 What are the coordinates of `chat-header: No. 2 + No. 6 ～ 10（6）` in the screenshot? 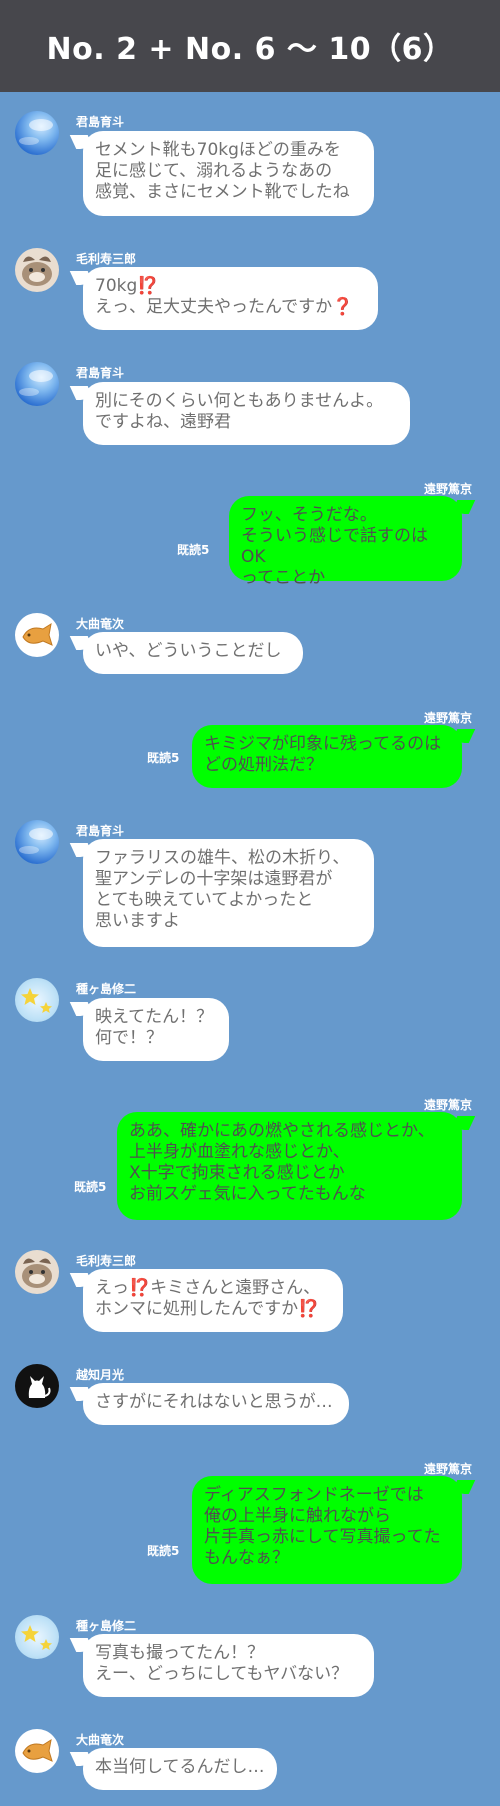 It's located at (250, 46).